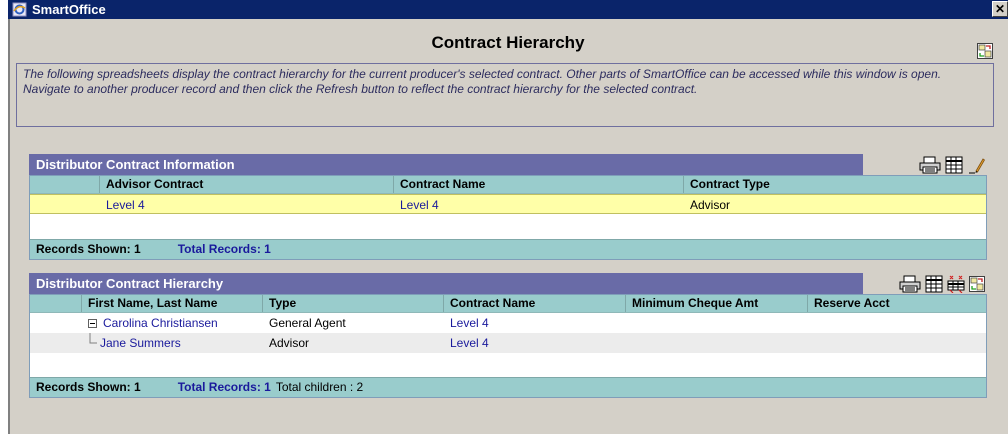  What do you see at coordinates (897, 303) in the screenshot?
I see `column-header: Reserve Acct` at bounding box center [897, 303].